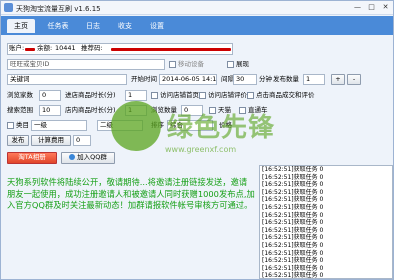 This screenshot has height=280, width=394. I want to click on tab-task-table: 任务表, so click(58, 26).